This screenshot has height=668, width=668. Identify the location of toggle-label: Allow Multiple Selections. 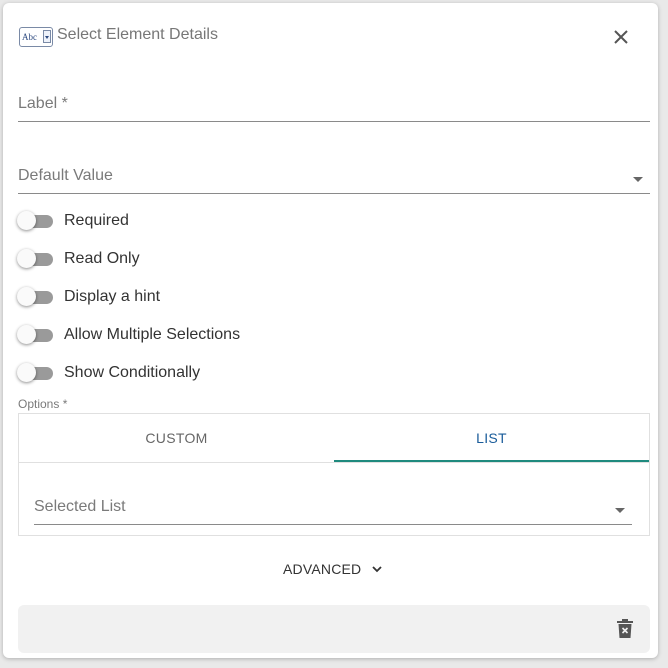
(152, 334).